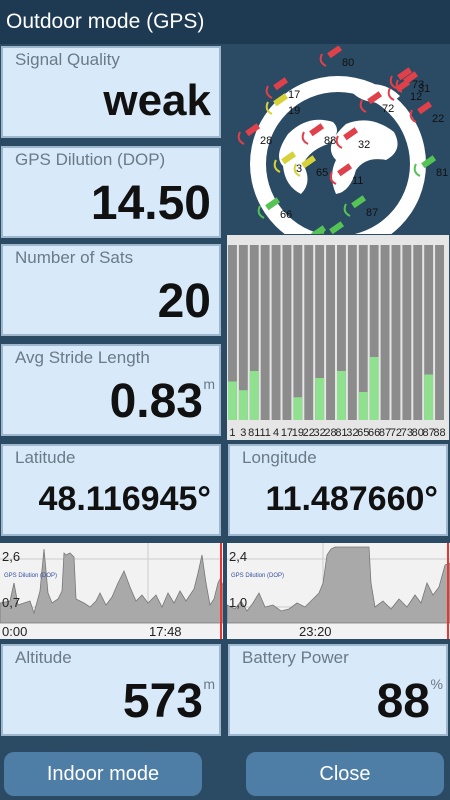  I want to click on satellite-id-label: 72, so click(388, 109).